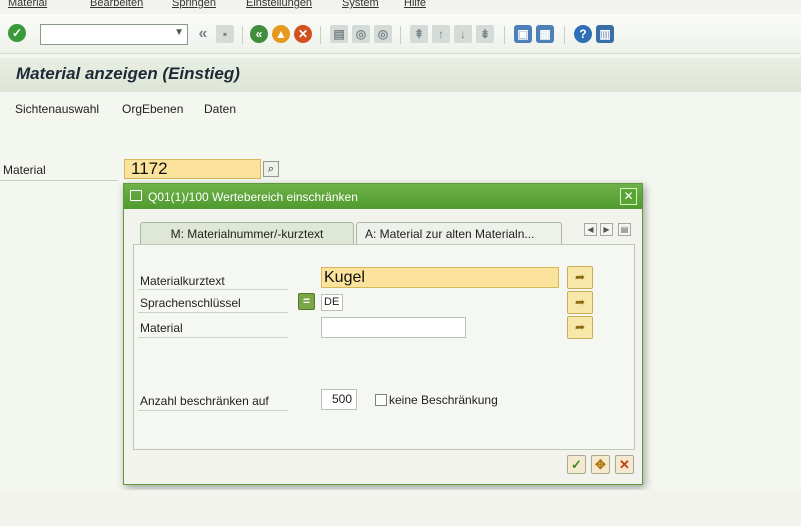  I want to click on find-next-icon: ◎, so click(383, 34).